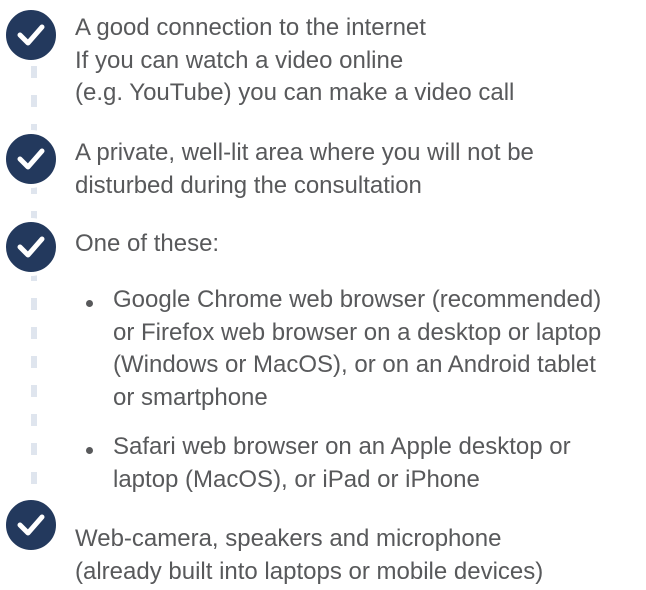 This screenshot has height=590, width=646. I want to click on item-text-line: disturbed during the consultation, so click(248, 185).